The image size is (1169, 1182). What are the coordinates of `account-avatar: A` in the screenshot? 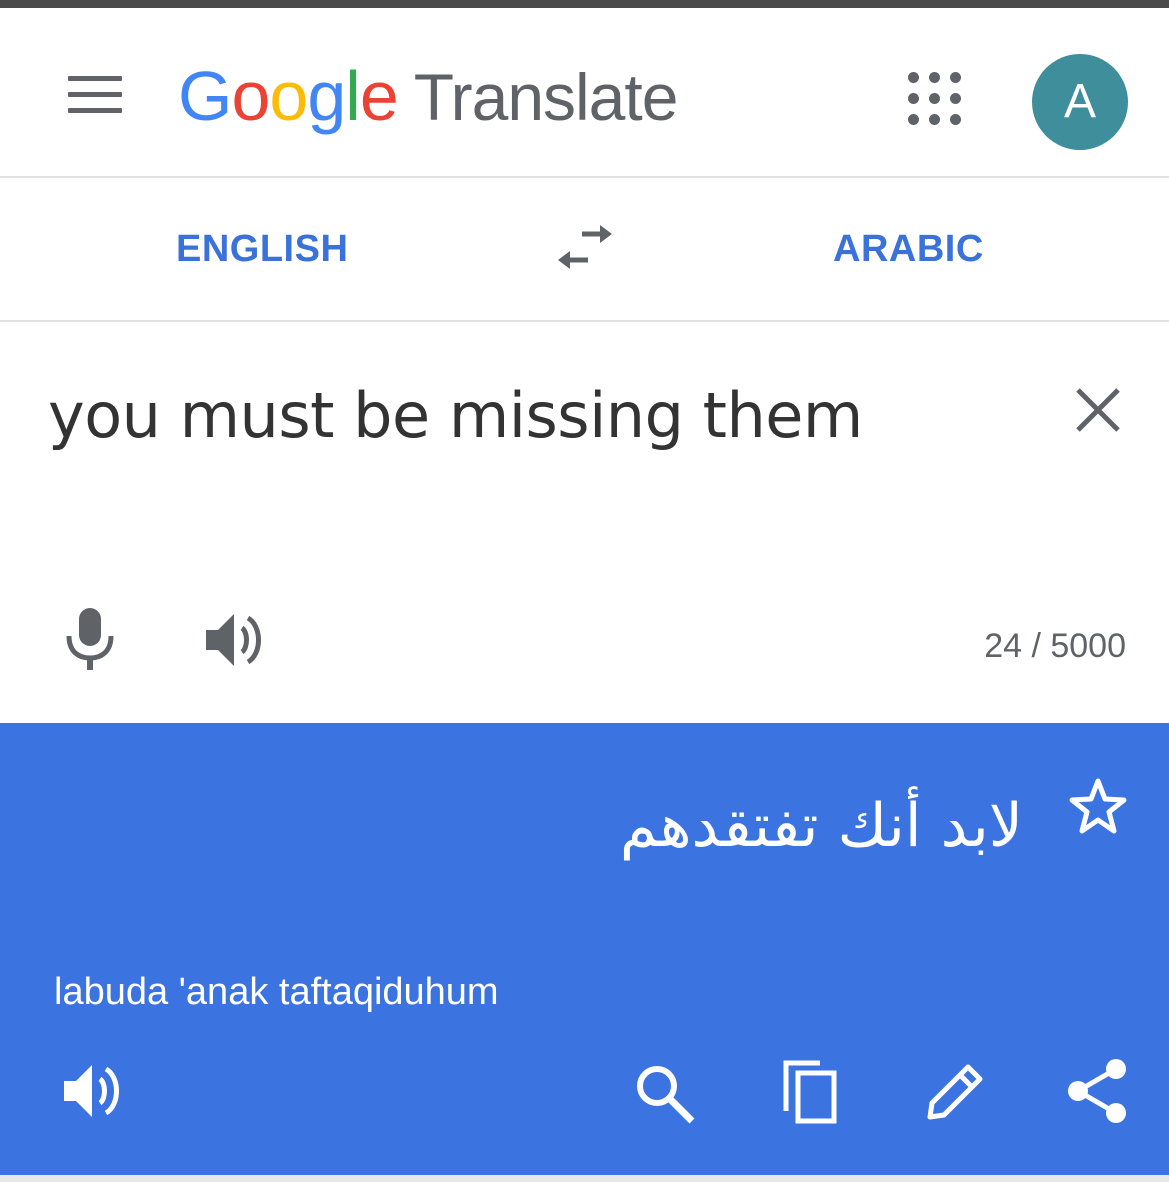 It's located at (1080, 102).